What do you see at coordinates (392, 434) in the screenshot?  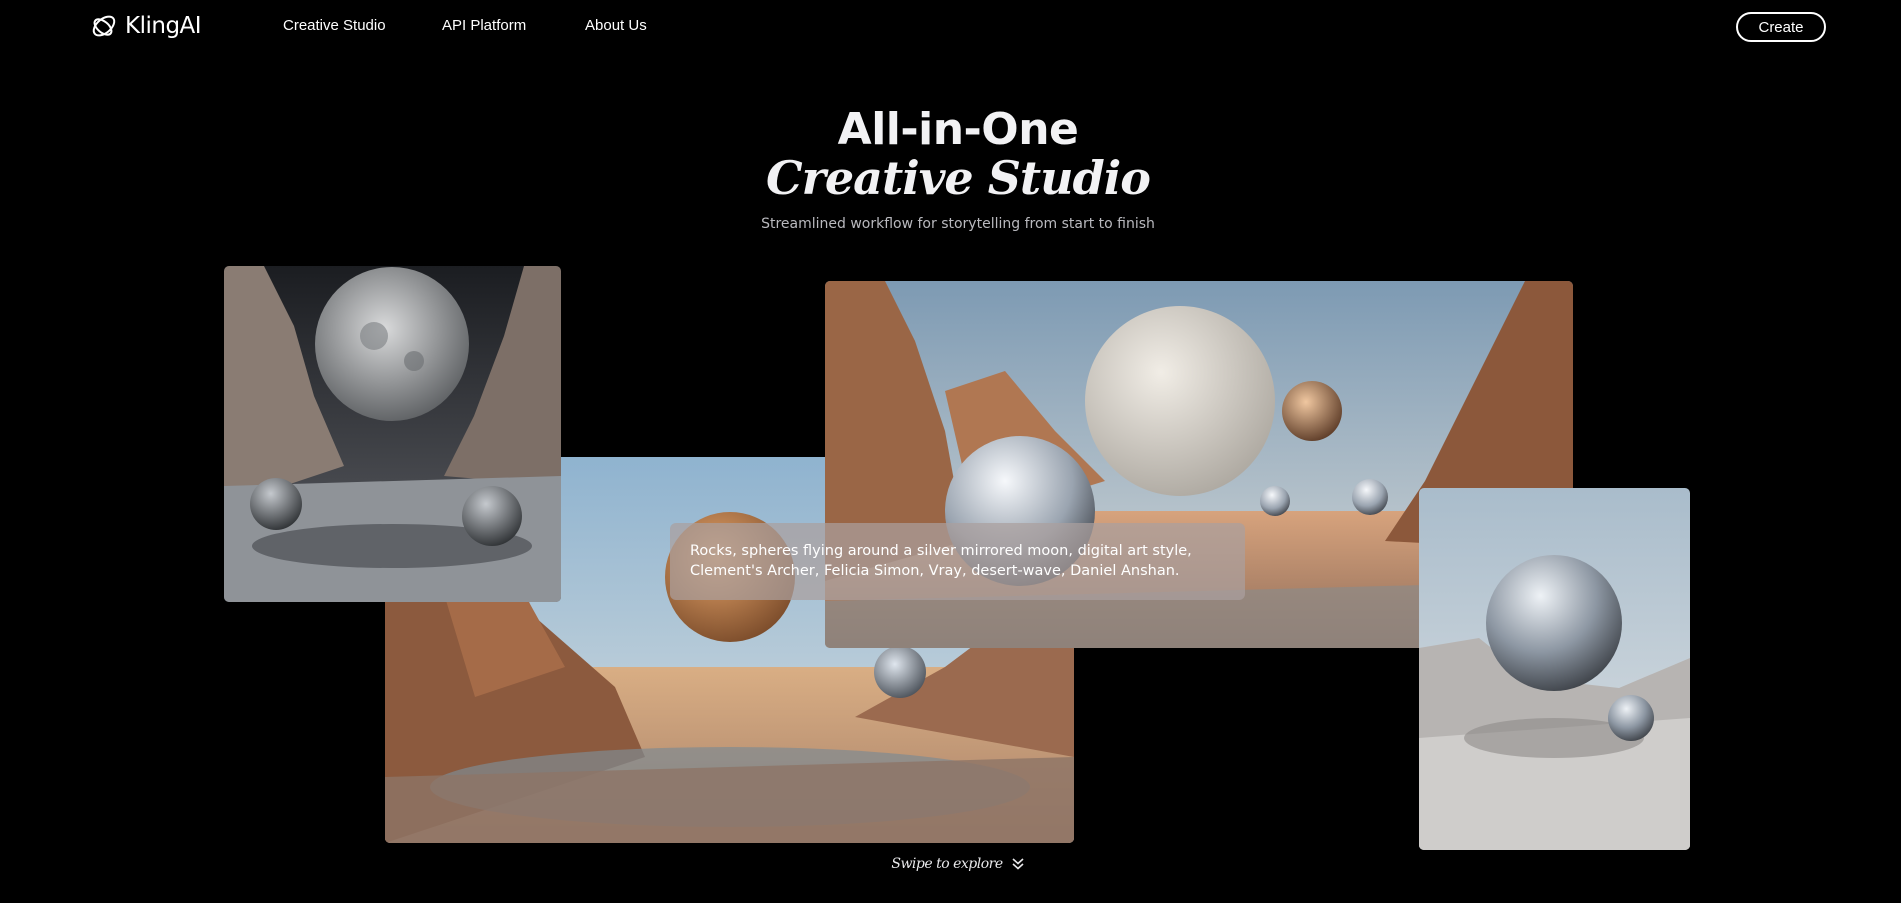 I see `gallery-image-moon` at bounding box center [392, 434].